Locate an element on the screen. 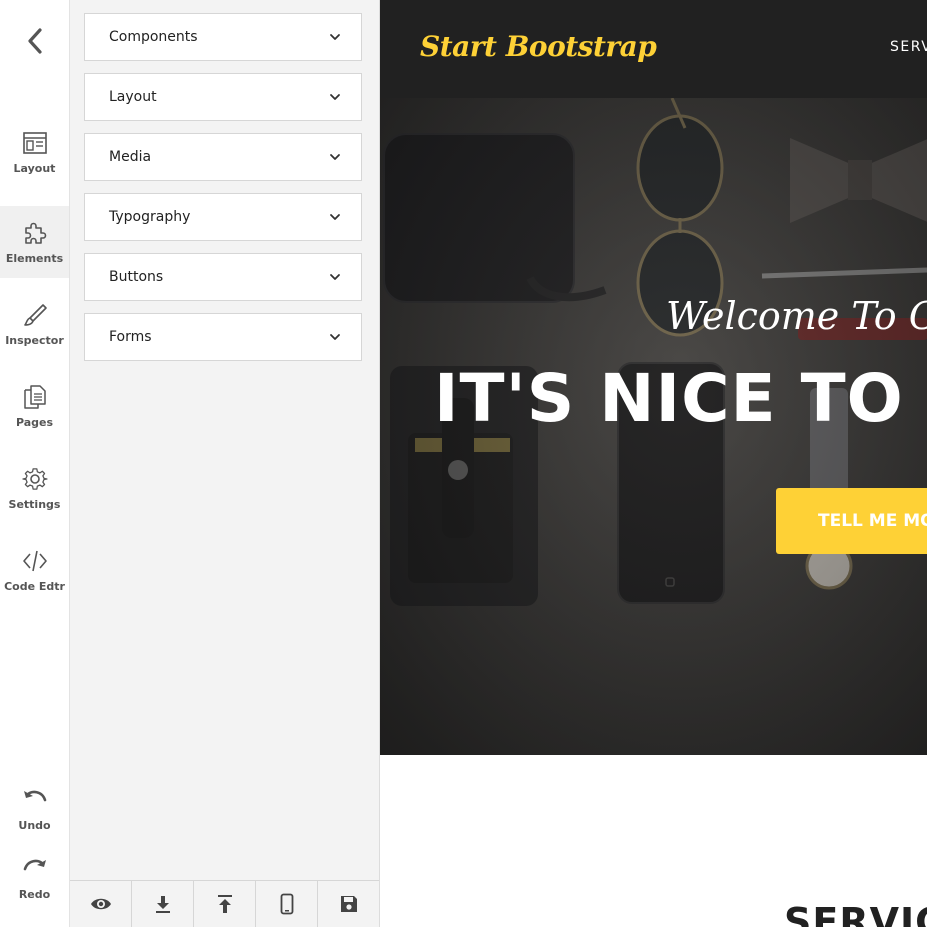 This screenshot has height=927, width=927. back-button is located at coordinates (34, 41).